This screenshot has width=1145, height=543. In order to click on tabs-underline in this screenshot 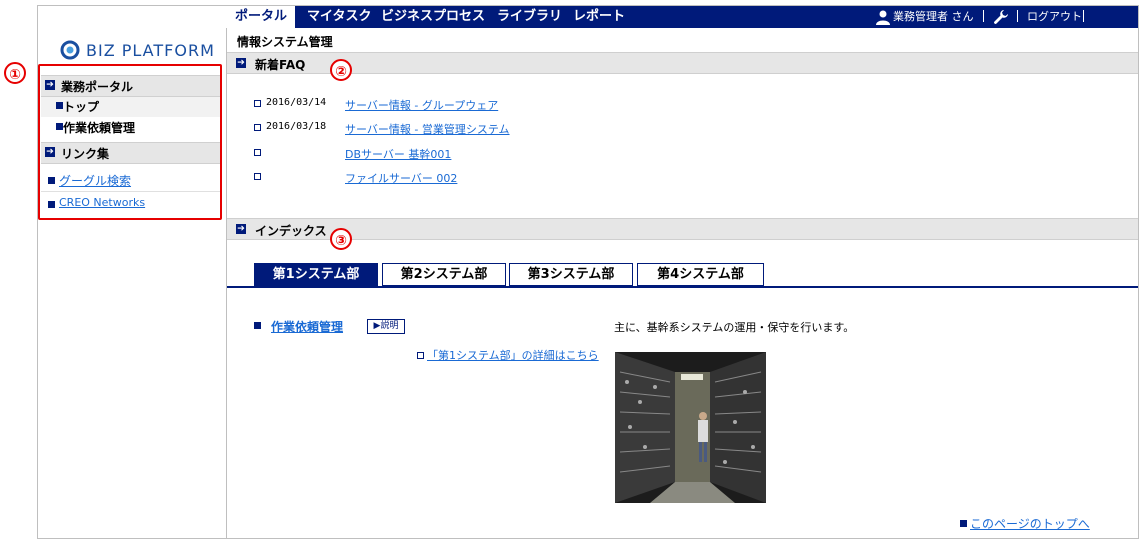, I will do `click(682, 287)`.